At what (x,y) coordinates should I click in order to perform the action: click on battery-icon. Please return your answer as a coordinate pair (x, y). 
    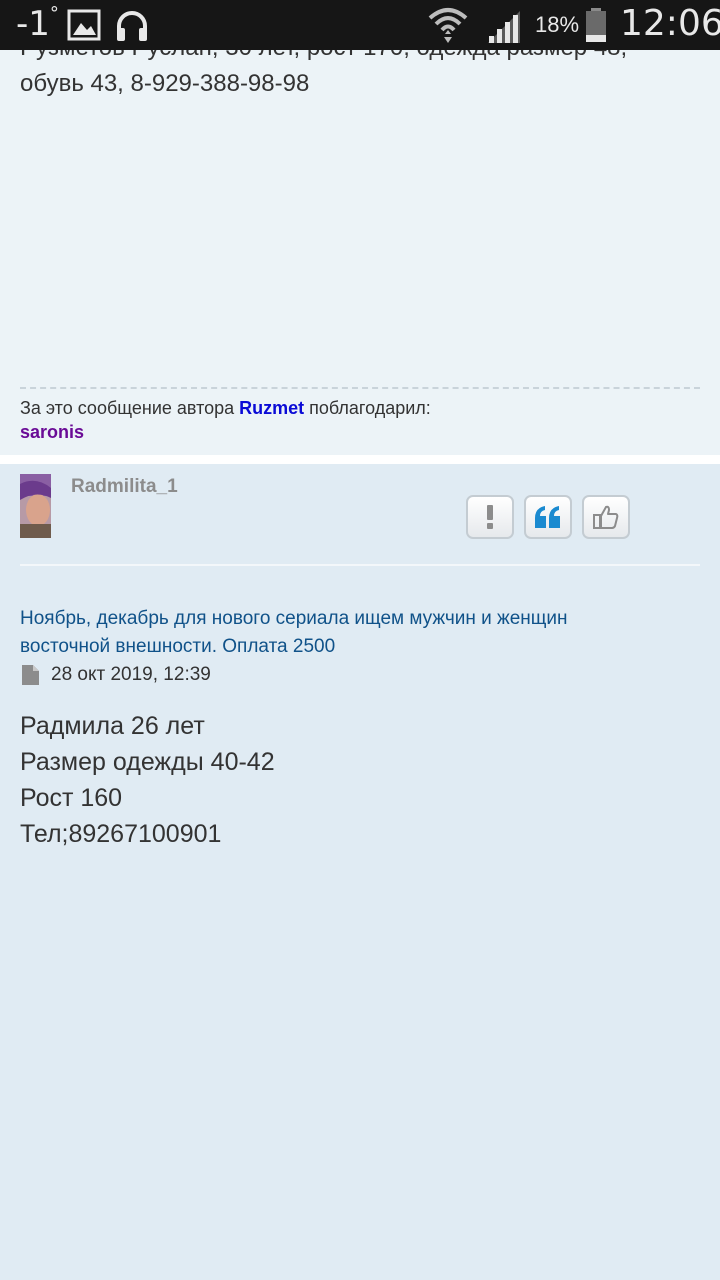
    Looking at the image, I should click on (596, 25).